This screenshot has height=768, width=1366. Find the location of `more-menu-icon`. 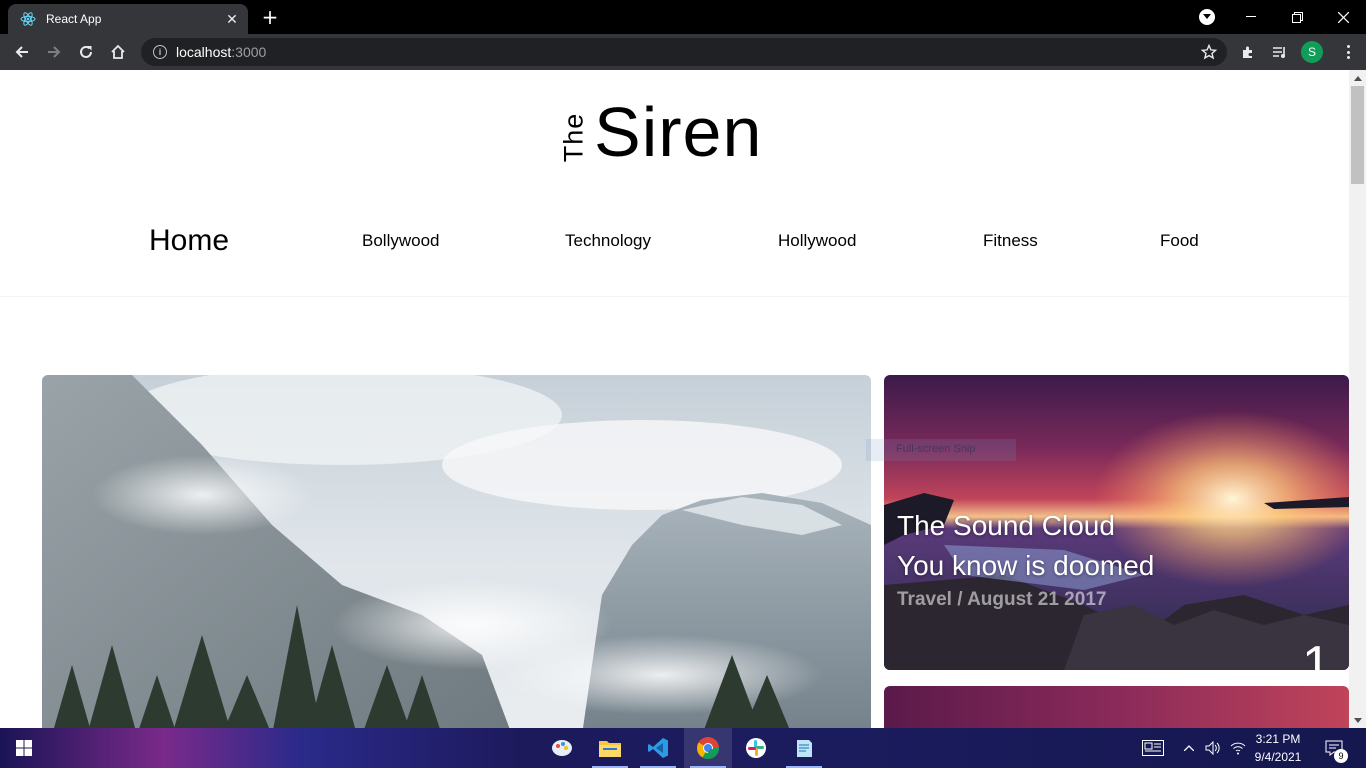

more-menu-icon is located at coordinates (1348, 52).